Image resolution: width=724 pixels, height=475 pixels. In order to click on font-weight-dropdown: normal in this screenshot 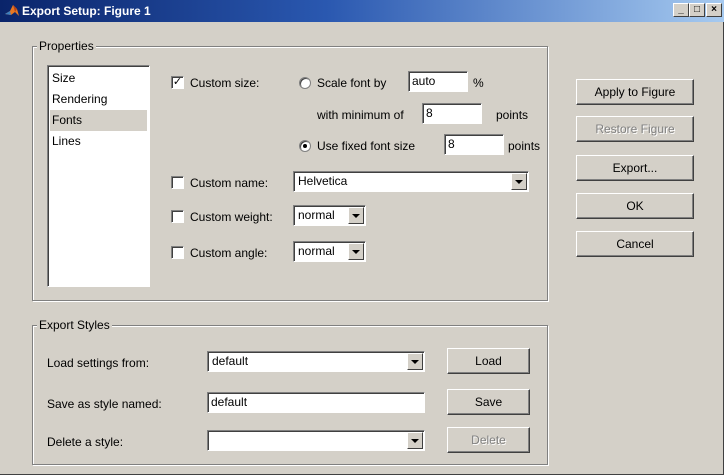, I will do `click(329, 215)`.